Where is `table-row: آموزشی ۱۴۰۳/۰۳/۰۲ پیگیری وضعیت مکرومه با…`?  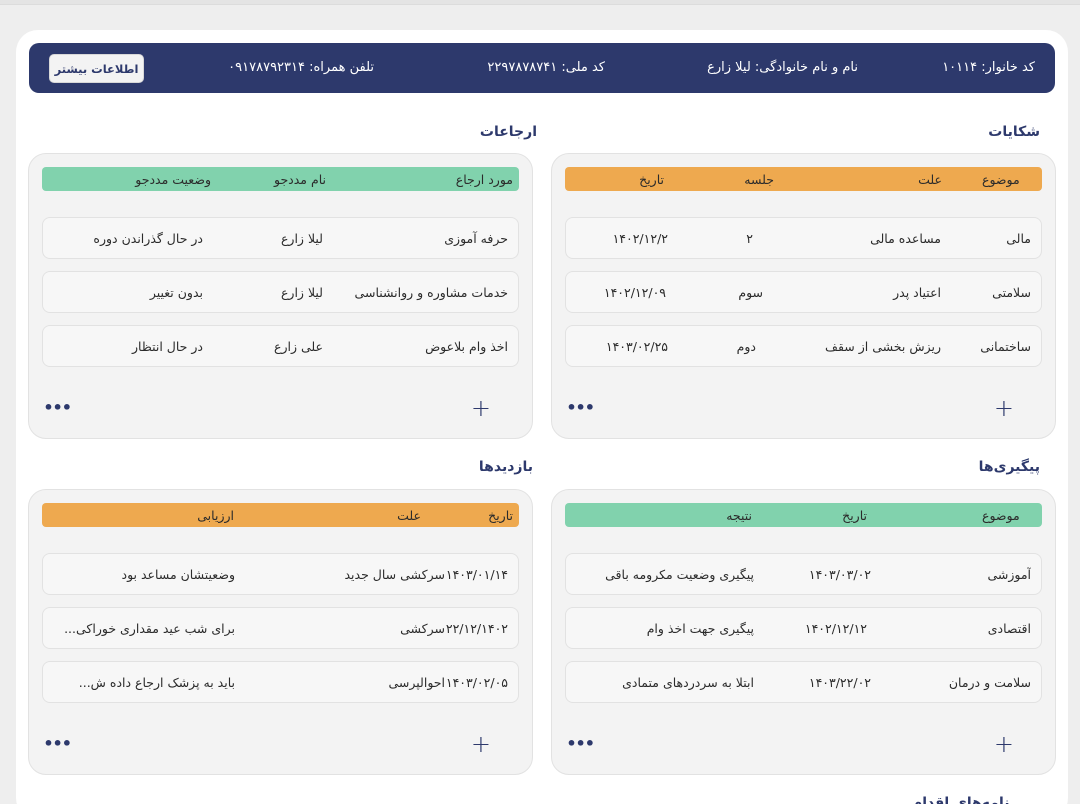 table-row: آموزشی ۱۴۰۳/۰۳/۰۲ پیگیری وضعیت مکرومه با… is located at coordinates (803, 574).